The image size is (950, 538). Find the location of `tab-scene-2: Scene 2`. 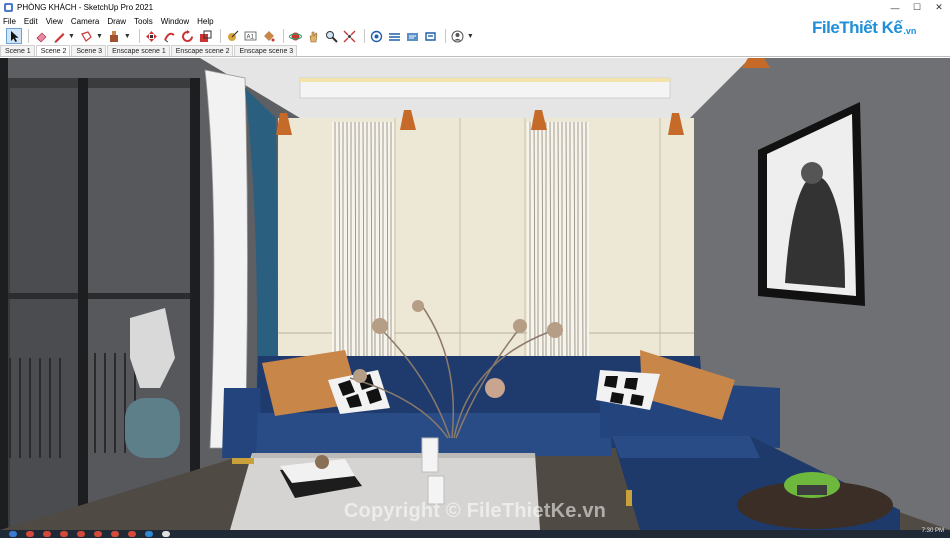

tab-scene-2: Scene 2 is located at coordinates (53, 50).